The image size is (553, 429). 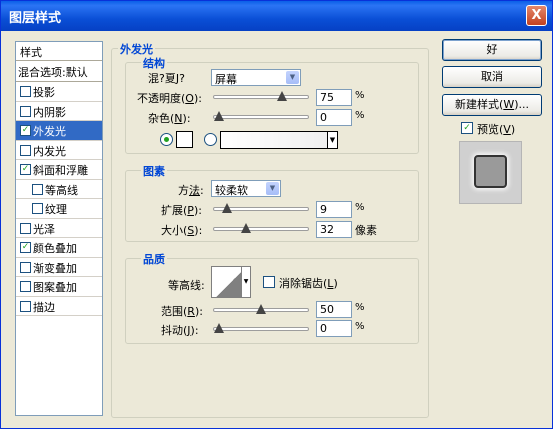 What do you see at coordinates (334, 209) in the screenshot?
I see `spread-input: 9` at bounding box center [334, 209].